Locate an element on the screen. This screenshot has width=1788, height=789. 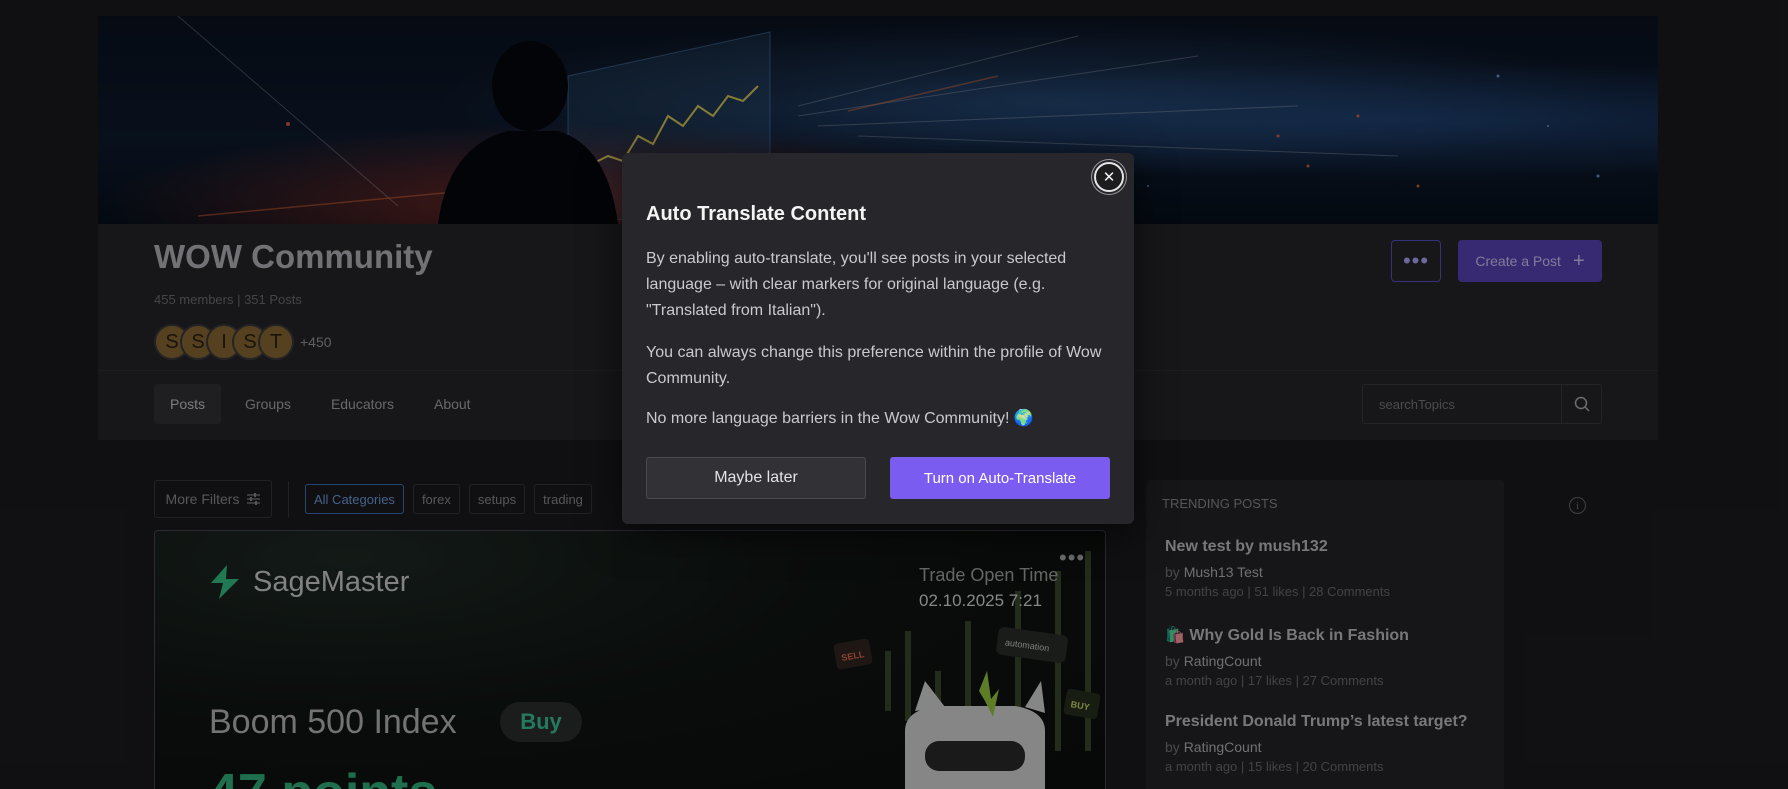
close-button: ✕ is located at coordinates (1109, 177).